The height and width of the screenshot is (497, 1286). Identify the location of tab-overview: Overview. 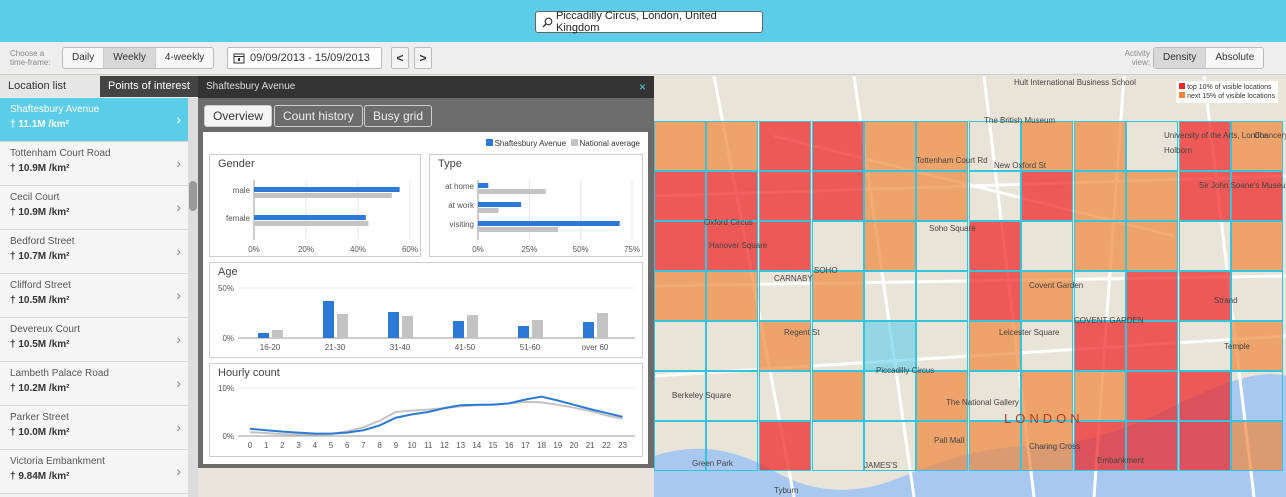
(238, 116).